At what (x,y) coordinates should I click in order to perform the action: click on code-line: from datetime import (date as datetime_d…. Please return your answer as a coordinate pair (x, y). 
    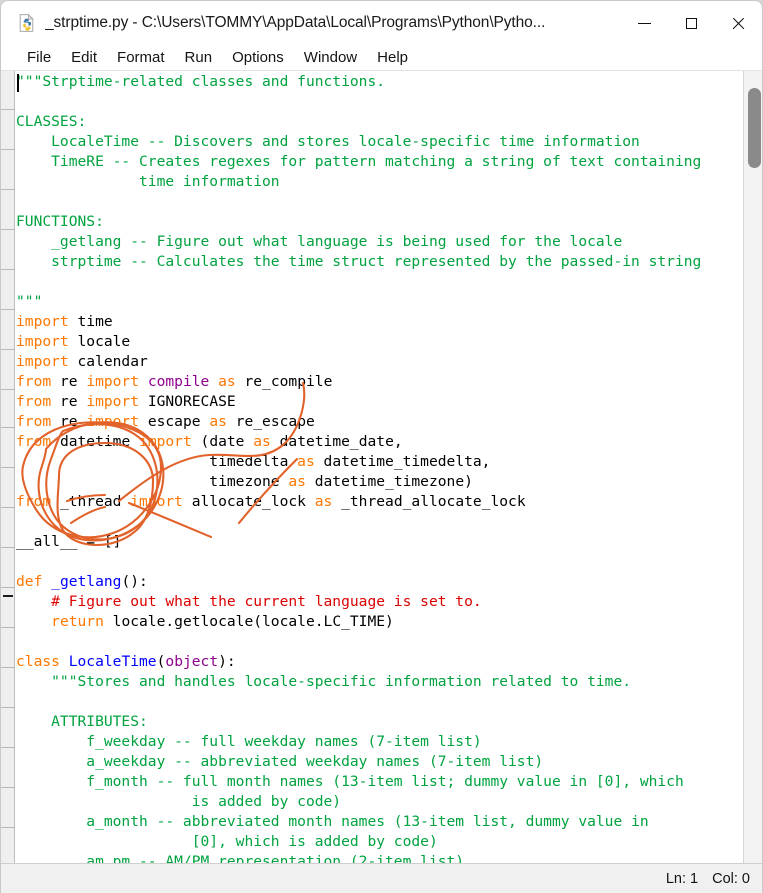
    Looking at the image, I should click on (379, 442).